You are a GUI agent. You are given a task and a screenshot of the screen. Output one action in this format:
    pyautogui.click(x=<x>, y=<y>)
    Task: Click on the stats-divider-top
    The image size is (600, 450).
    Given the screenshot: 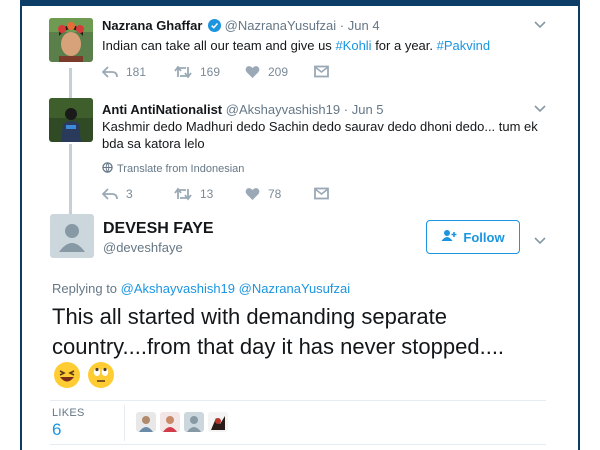 What is the action you would take?
    pyautogui.click(x=298, y=400)
    